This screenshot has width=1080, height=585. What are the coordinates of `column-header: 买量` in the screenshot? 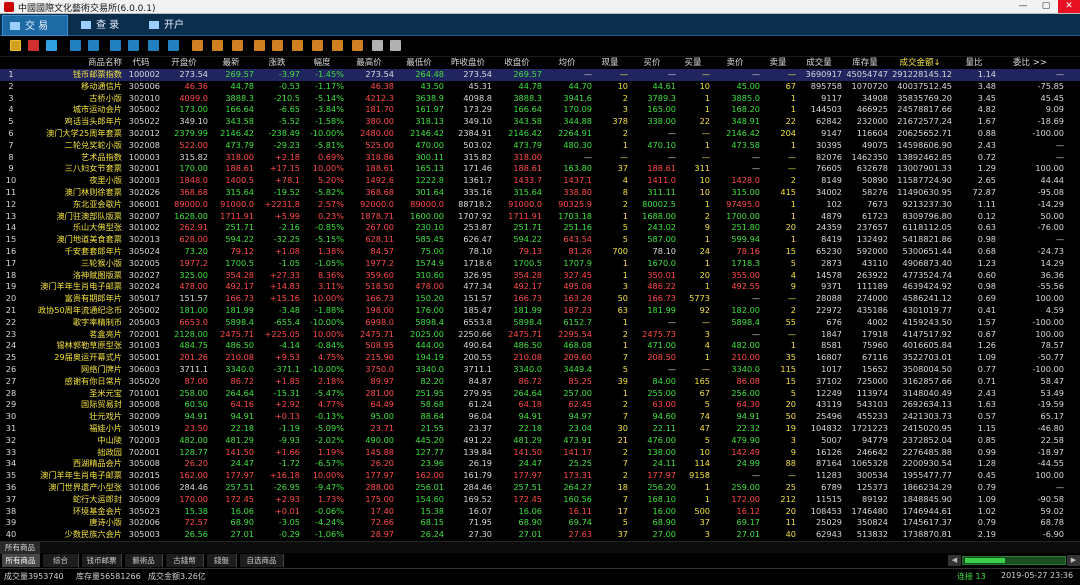 It's located at (693, 63).